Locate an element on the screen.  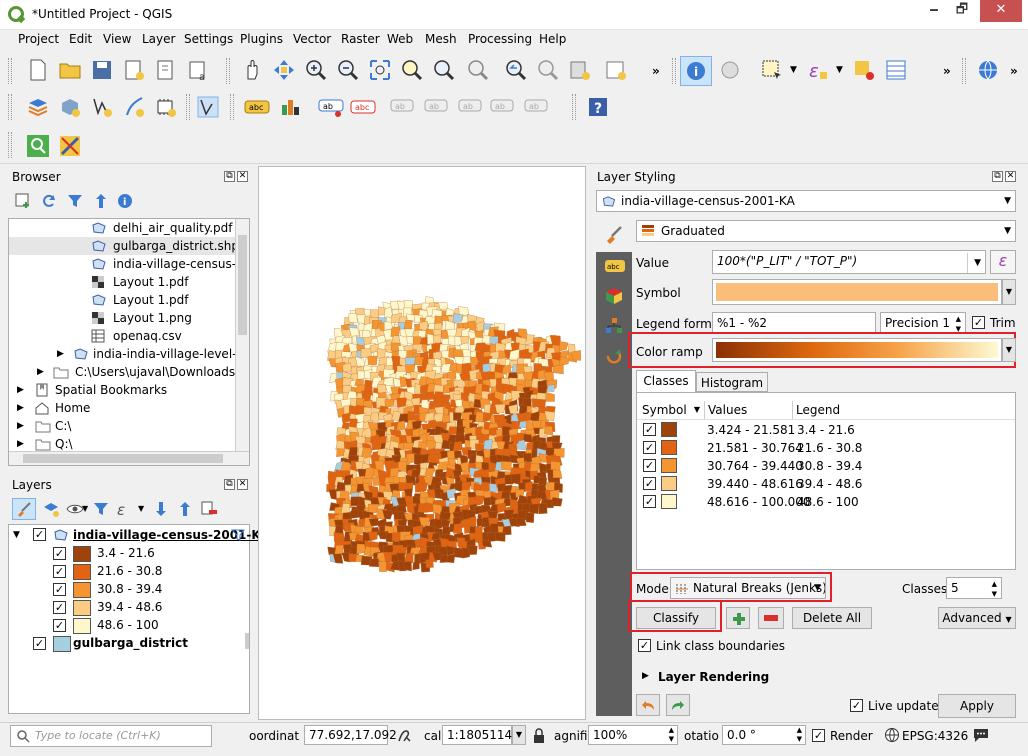
value-expression-field: 100*("P_LIT" / "TOT_P") ▼ is located at coordinates (849, 262).